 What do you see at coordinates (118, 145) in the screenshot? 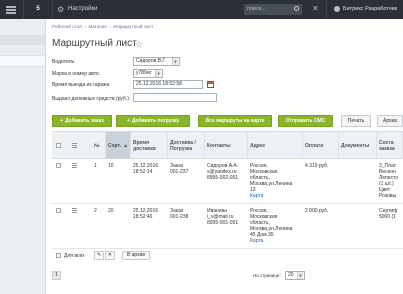
I see `header-sort: Сорт. ▲` at bounding box center [118, 145].